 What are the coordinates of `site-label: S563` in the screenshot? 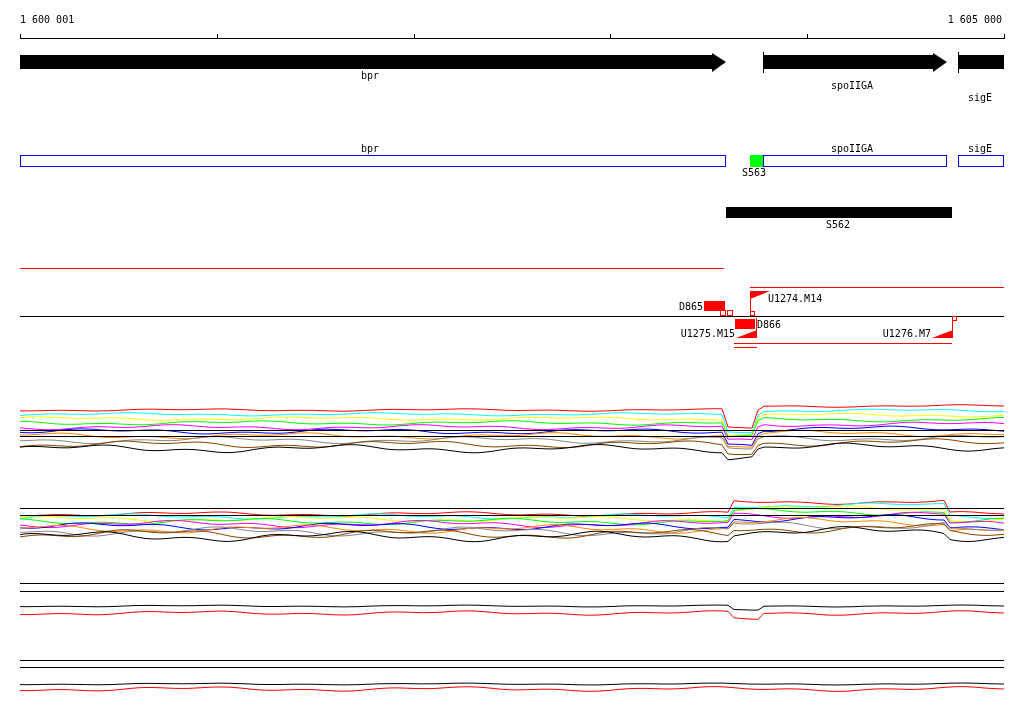 It's located at (754, 172).